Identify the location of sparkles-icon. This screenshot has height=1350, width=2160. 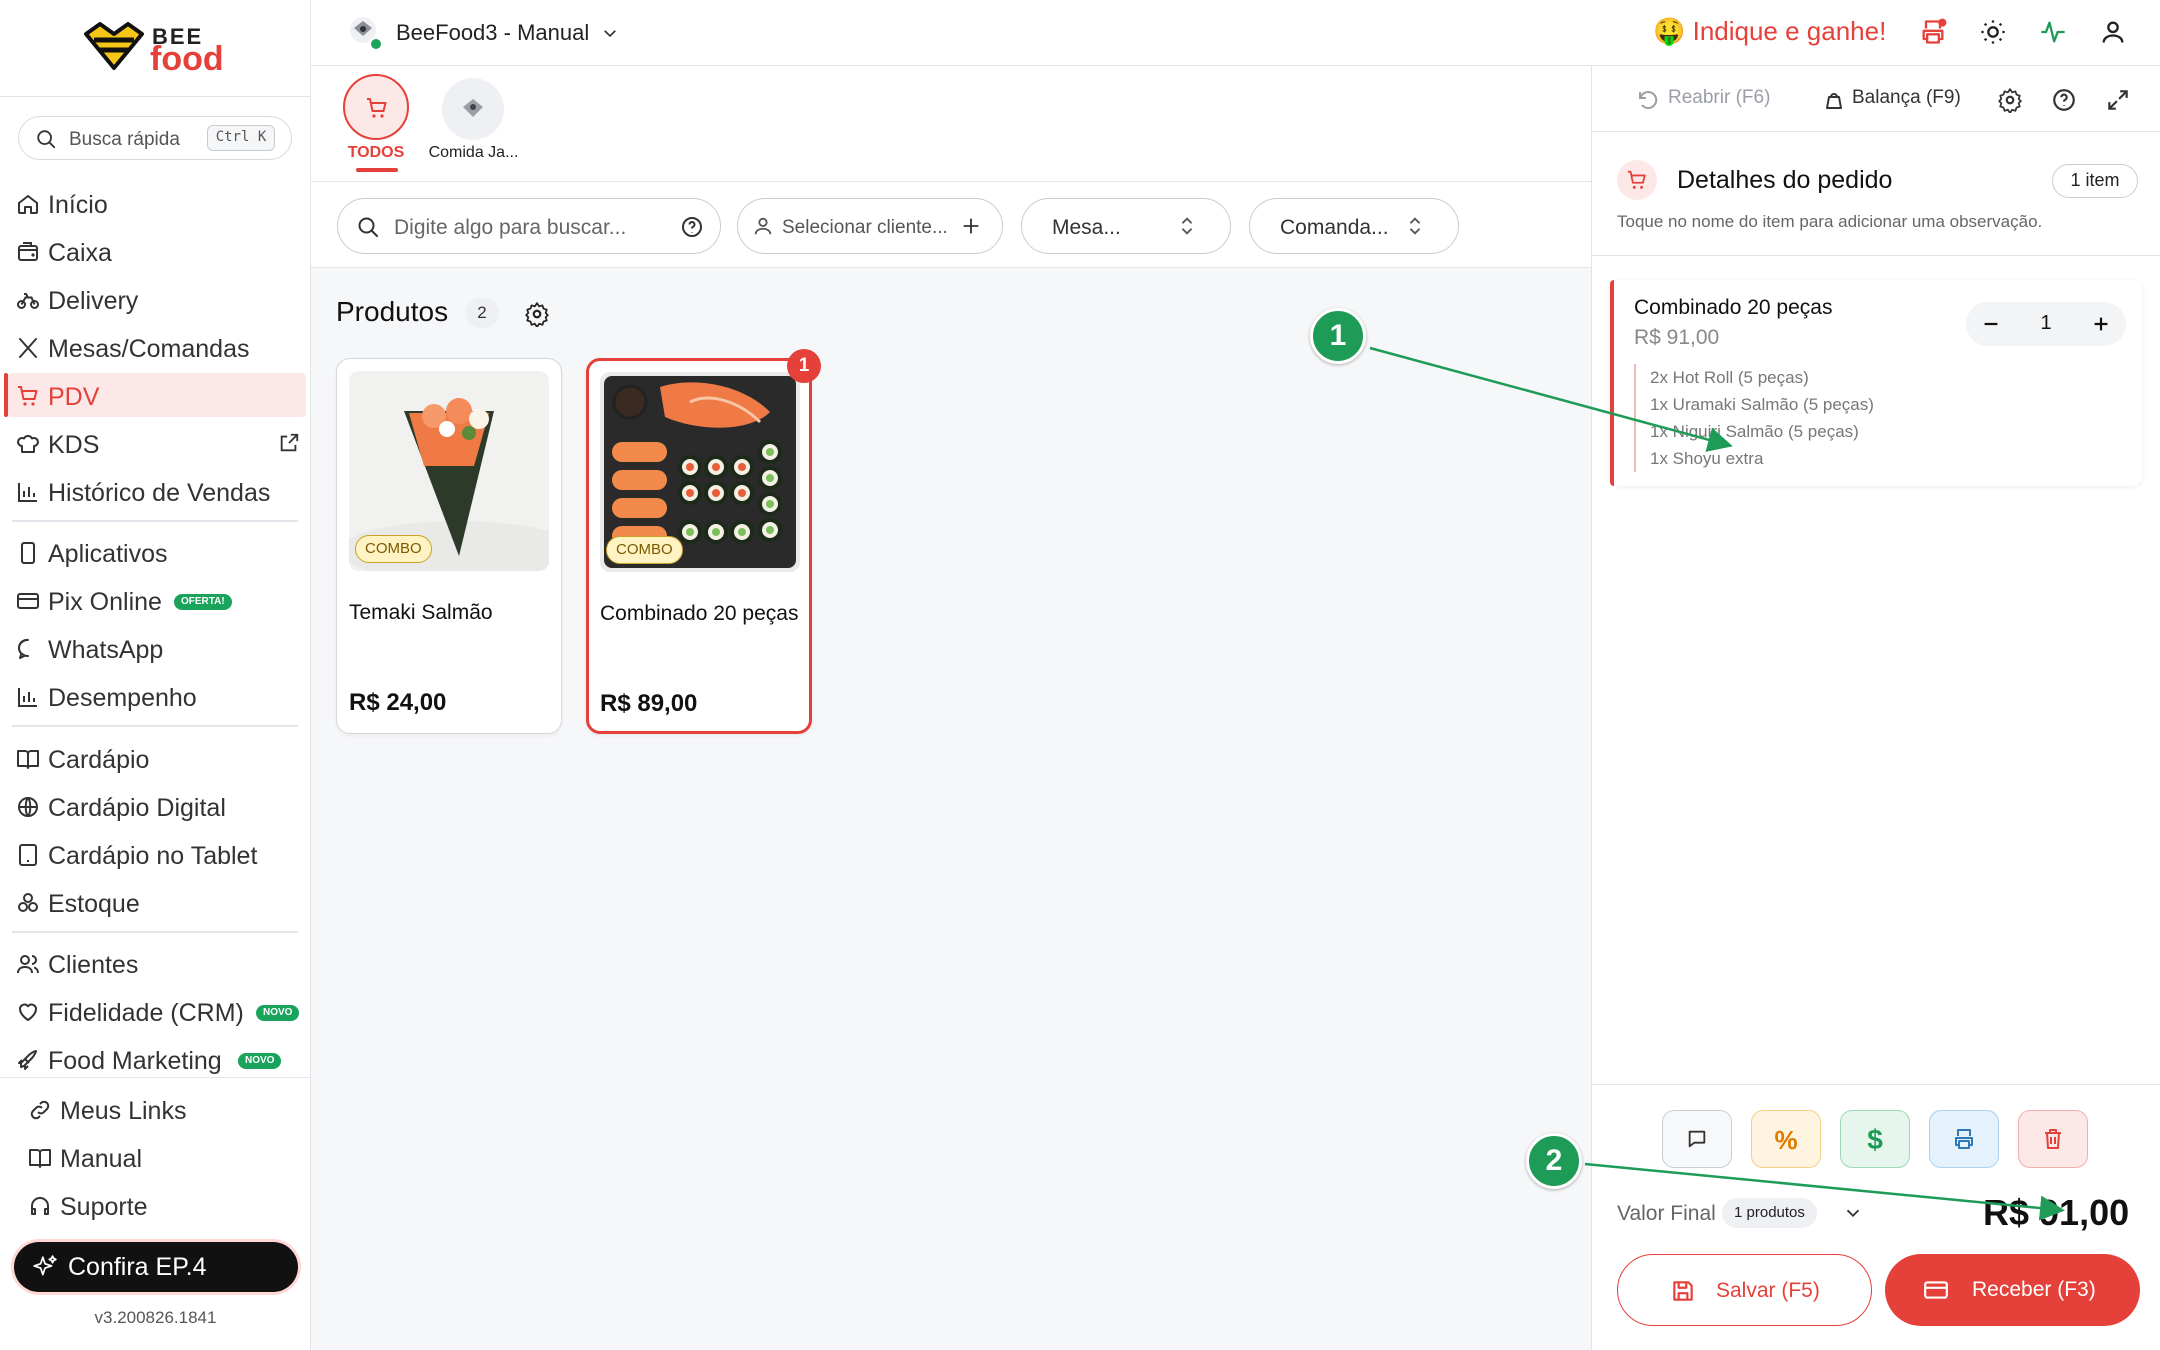
(45, 1265).